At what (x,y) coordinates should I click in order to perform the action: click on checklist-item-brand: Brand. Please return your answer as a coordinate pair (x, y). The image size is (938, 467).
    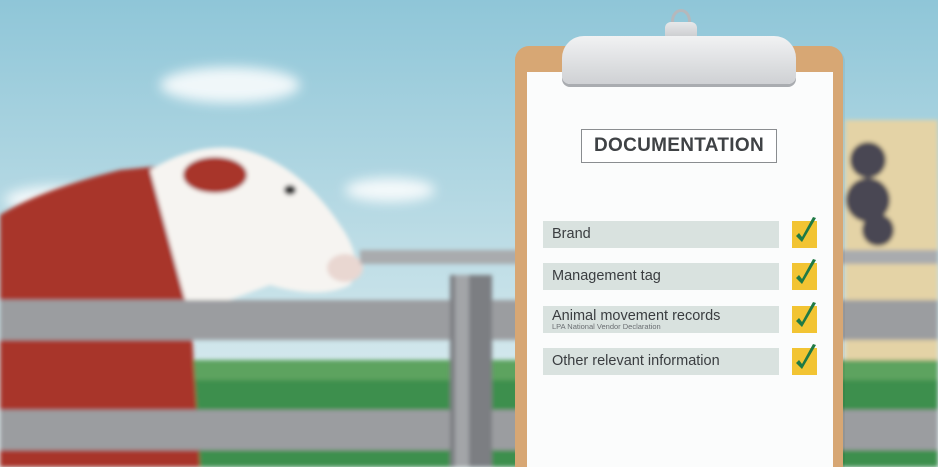
    Looking at the image, I should click on (661, 234).